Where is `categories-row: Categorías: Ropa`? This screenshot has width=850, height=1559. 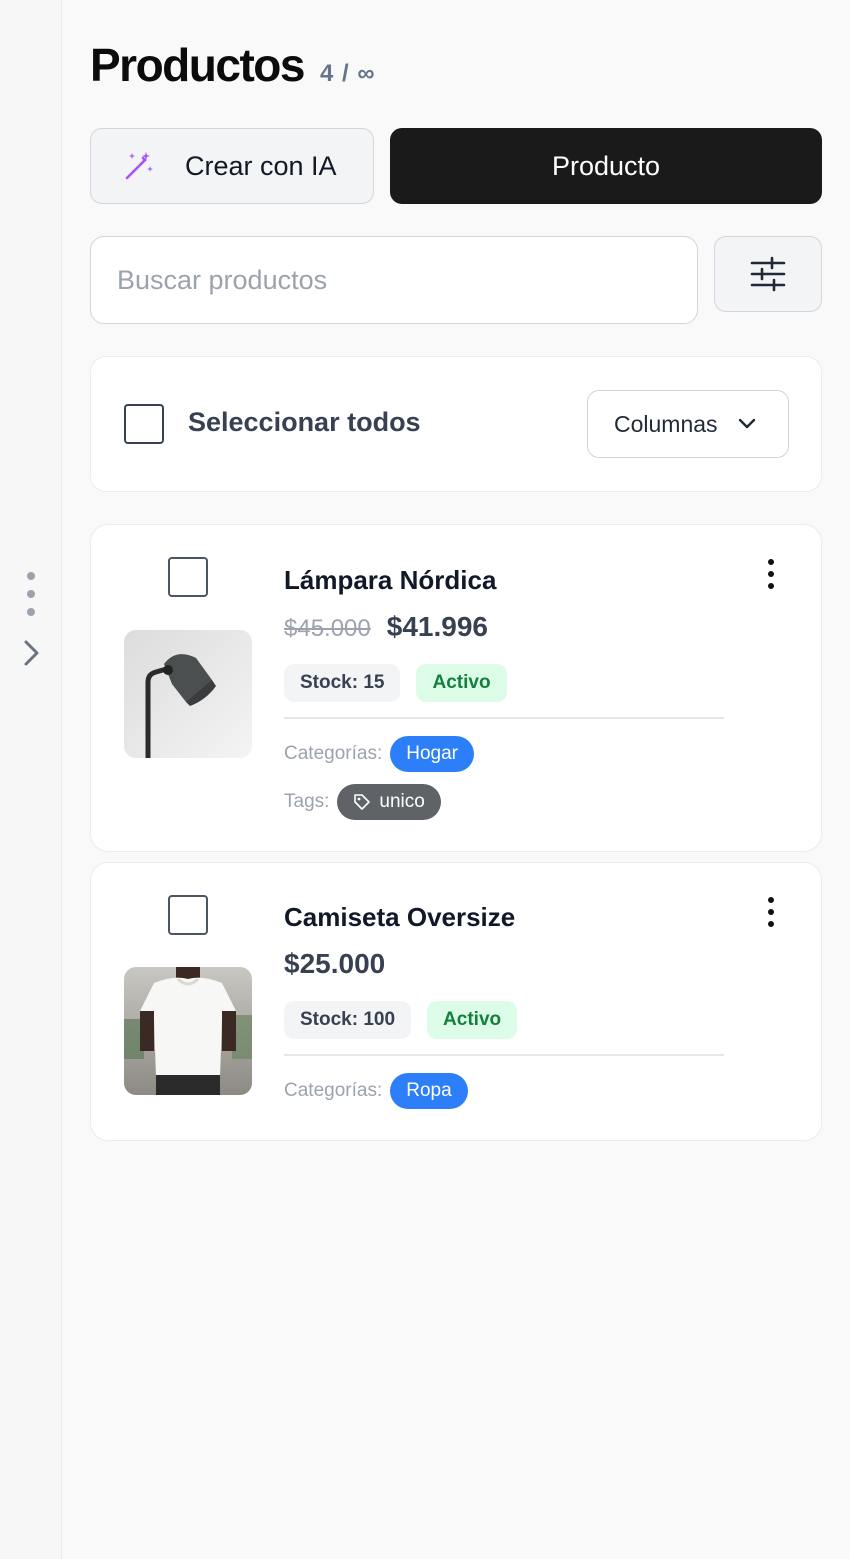
categories-row: Categorías: Ropa is located at coordinates (376, 1091).